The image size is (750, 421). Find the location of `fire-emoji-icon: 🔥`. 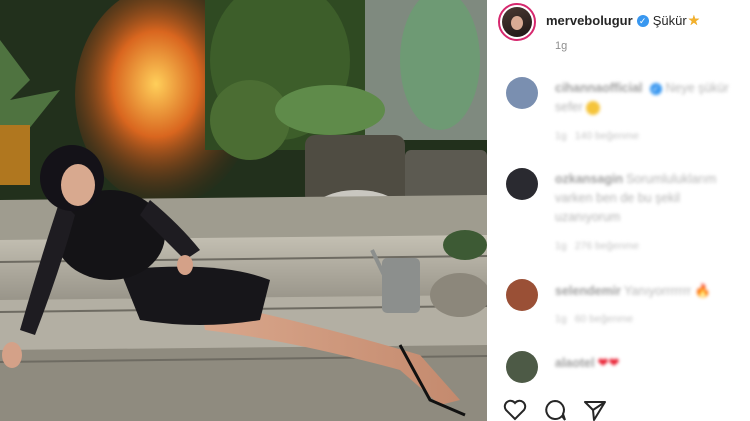

fire-emoji-icon: 🔥 is located at coordinates (702, 290).